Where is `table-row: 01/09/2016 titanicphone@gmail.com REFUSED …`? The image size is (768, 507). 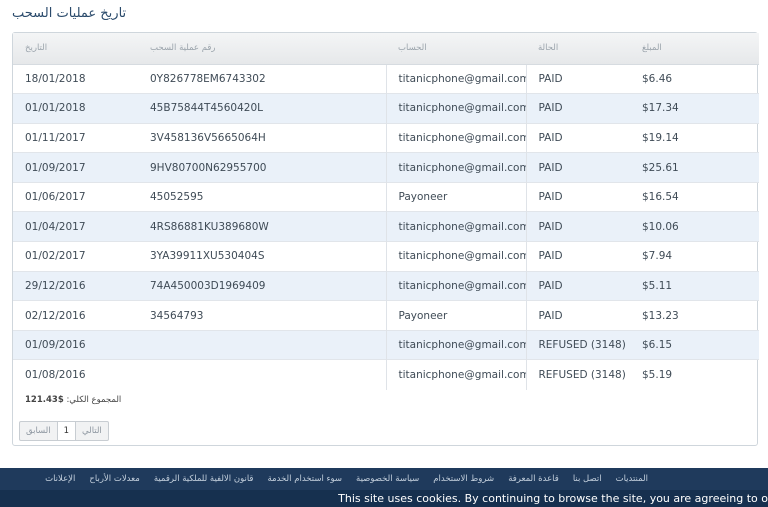
table-row: 01/09/2016 titanicphone@gmail.com REFUSED … is located at coordinates (386, 344).